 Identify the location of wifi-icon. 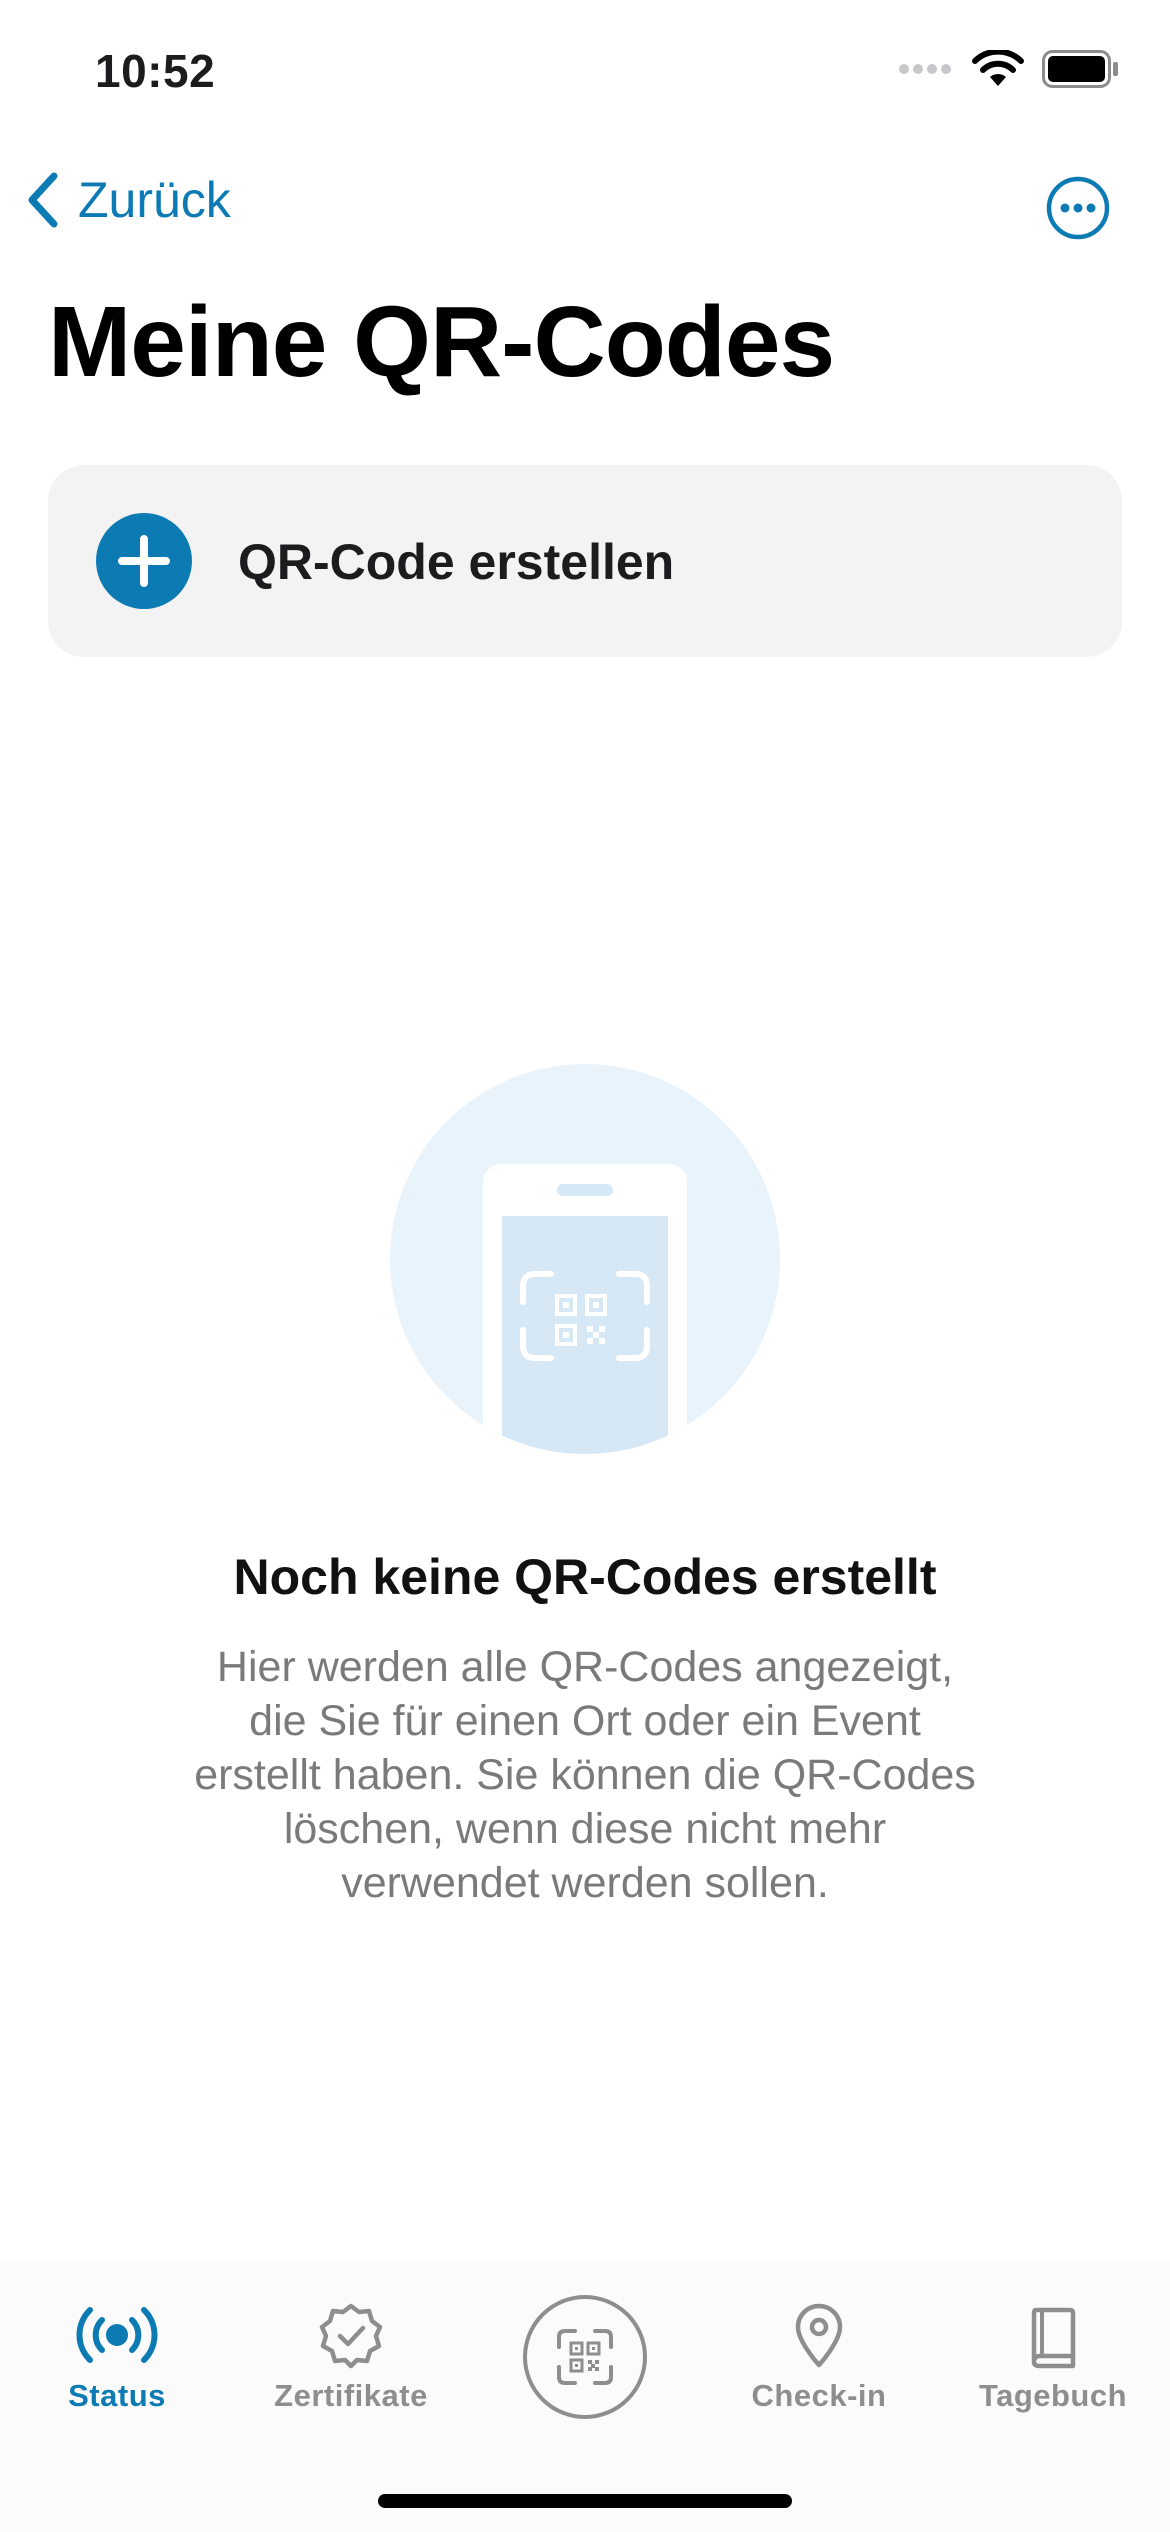
(998, 68).